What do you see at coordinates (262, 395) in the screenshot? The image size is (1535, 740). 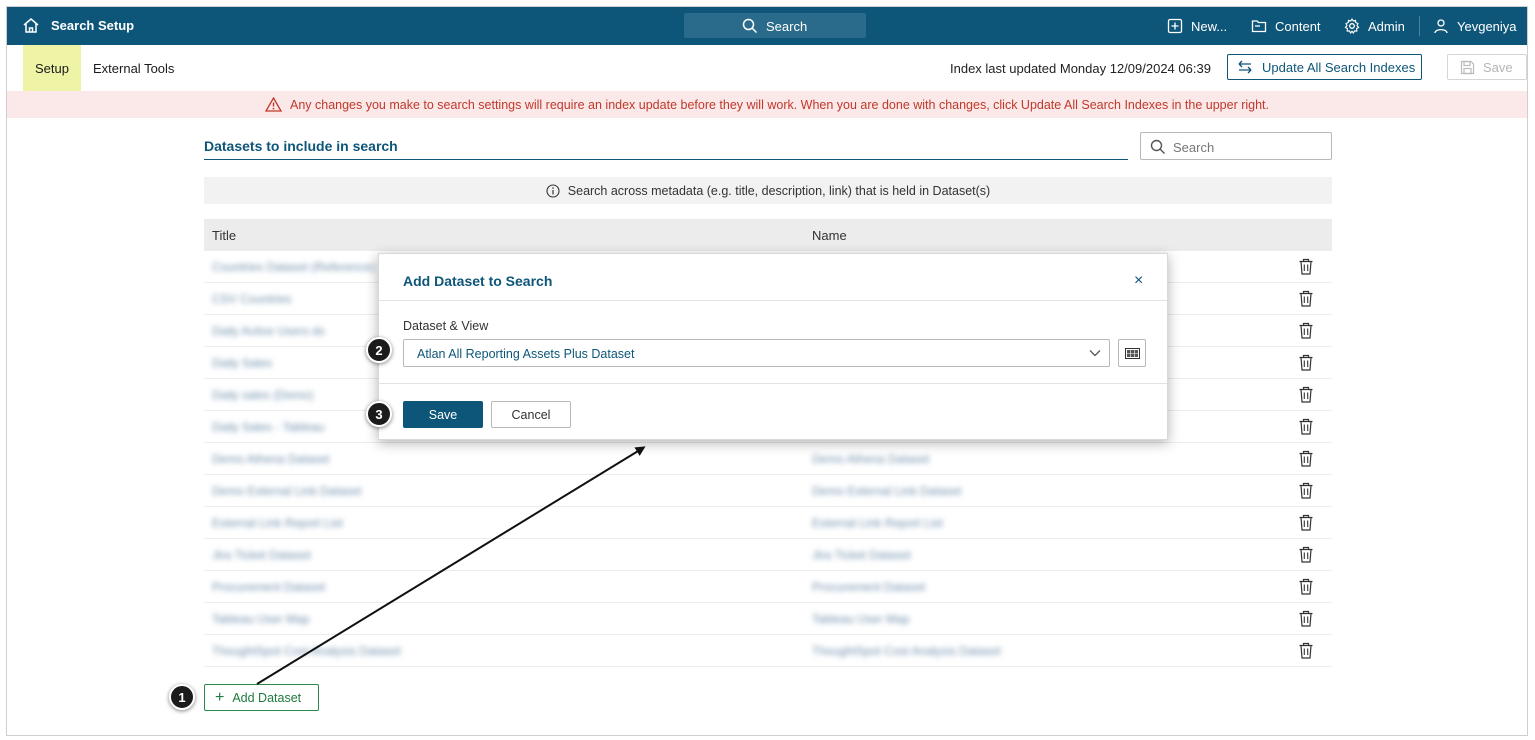 I see `row-title: Daily sales (Demo)` at bounding box center [262, 395].